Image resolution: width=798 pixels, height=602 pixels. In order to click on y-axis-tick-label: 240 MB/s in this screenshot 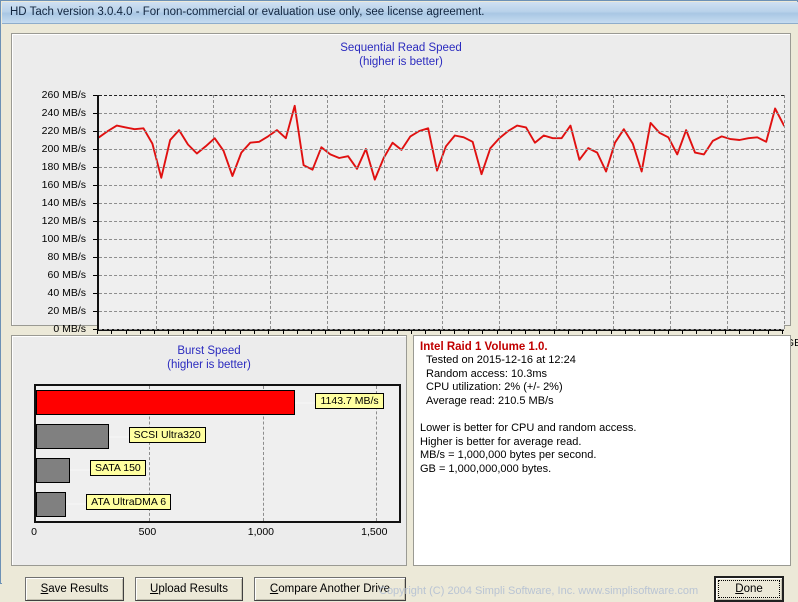, I will do `click(63, 113)`.